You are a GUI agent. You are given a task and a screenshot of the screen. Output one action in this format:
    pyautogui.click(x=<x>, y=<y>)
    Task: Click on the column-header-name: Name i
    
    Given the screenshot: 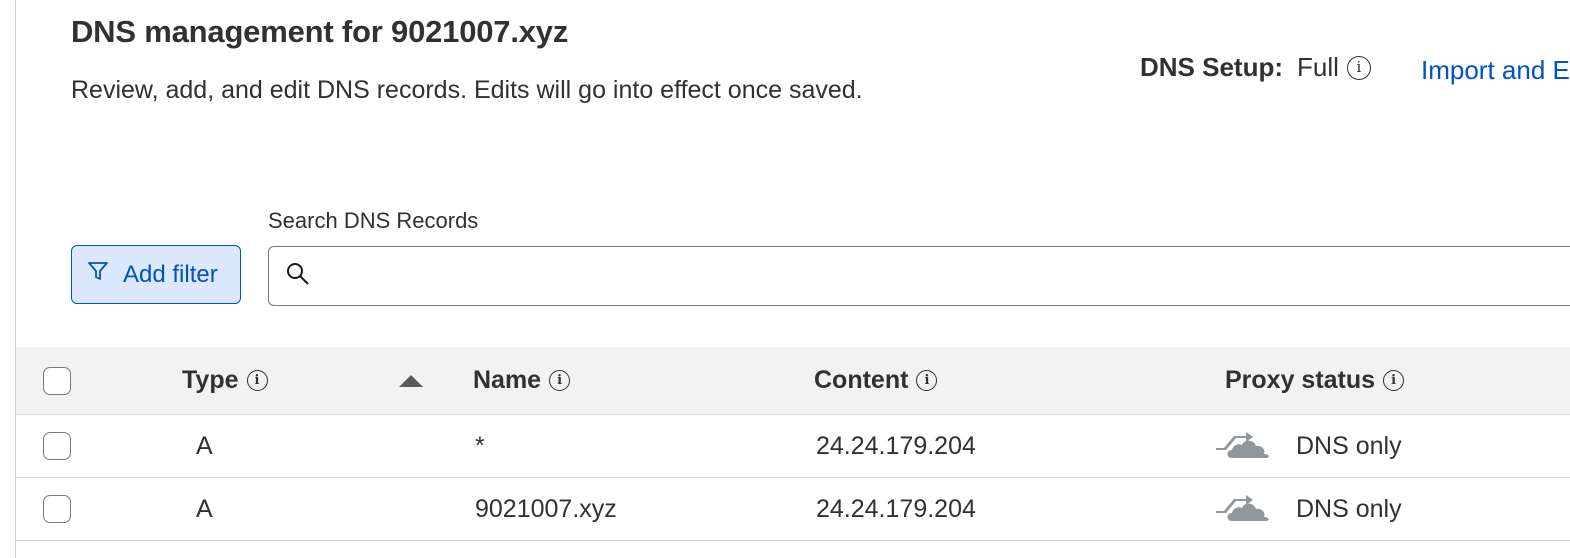 What is the action you would take?
    pyautogui.click(x=522, y=380)
    